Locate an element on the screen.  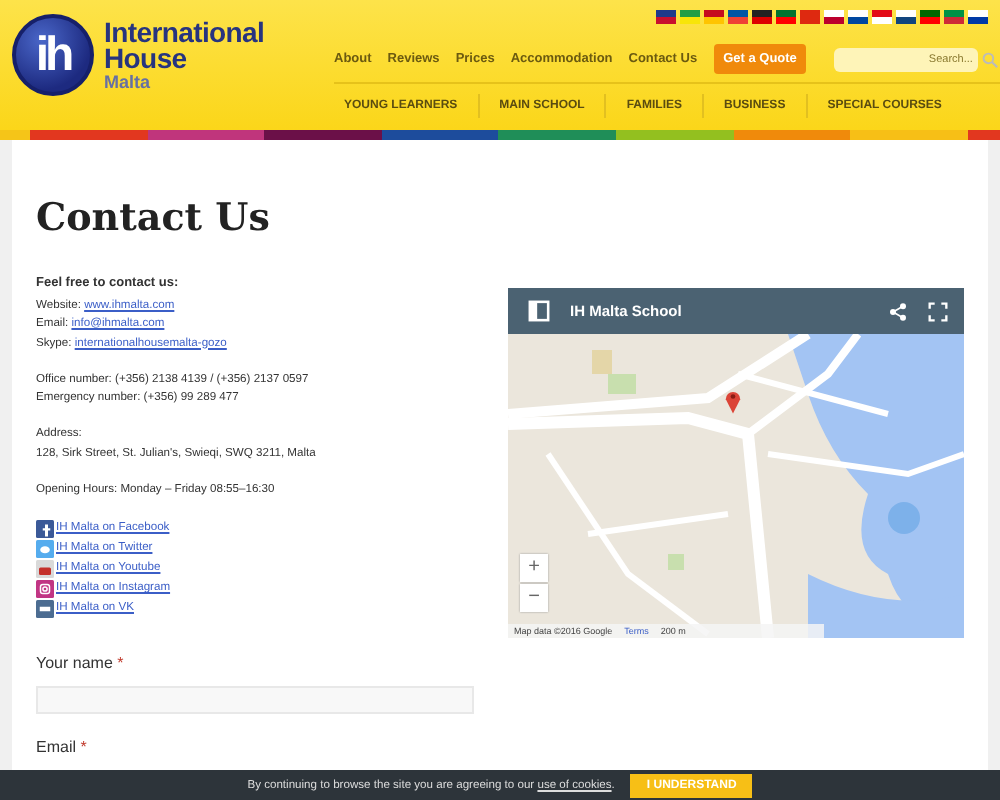
logo-name: House is located at coordinates (184, 60).